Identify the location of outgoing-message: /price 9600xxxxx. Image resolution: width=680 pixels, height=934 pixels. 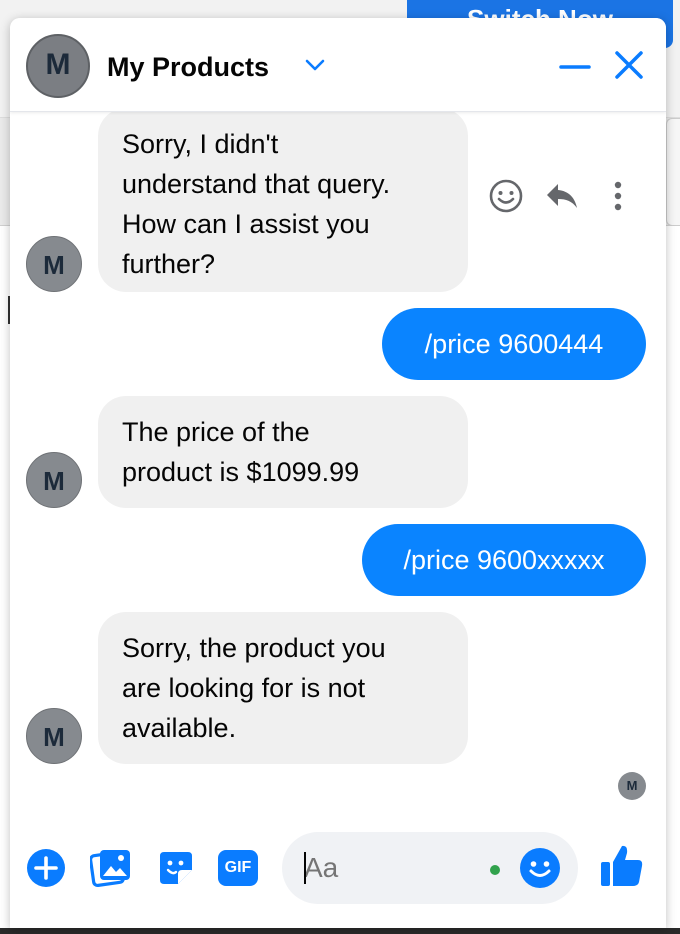
(504, 560).